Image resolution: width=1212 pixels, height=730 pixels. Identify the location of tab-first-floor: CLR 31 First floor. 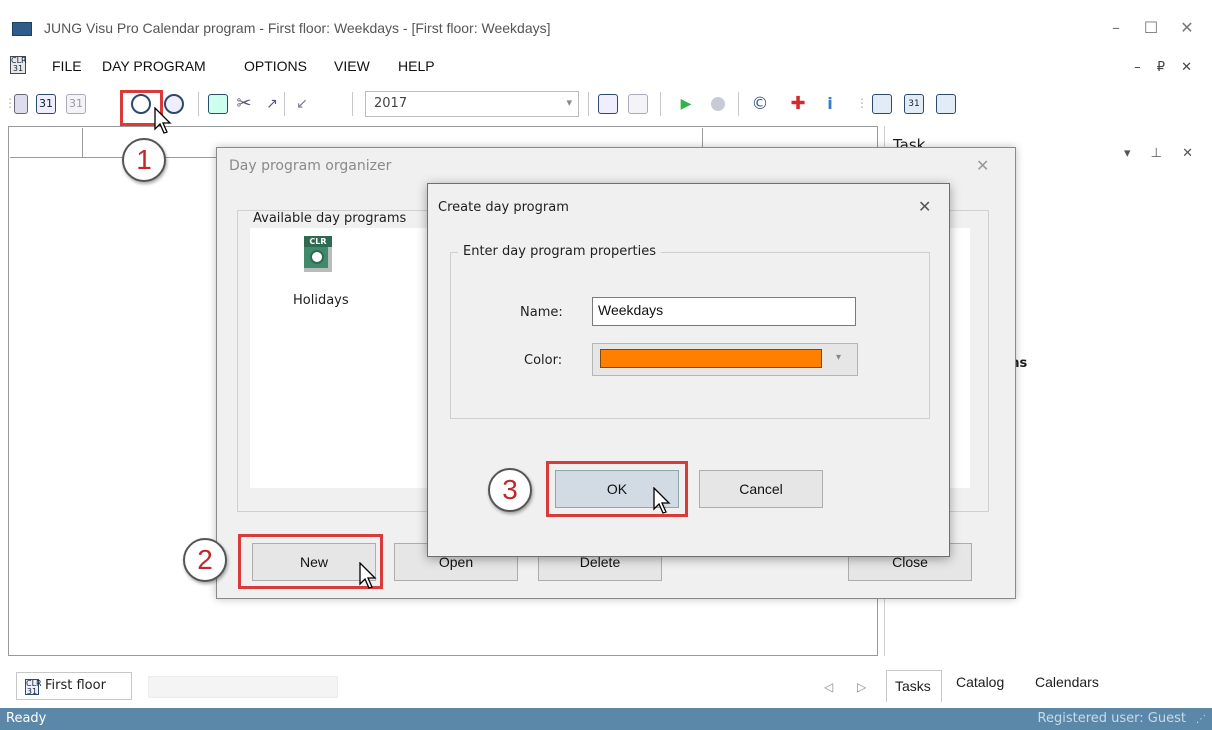
(74, 686).